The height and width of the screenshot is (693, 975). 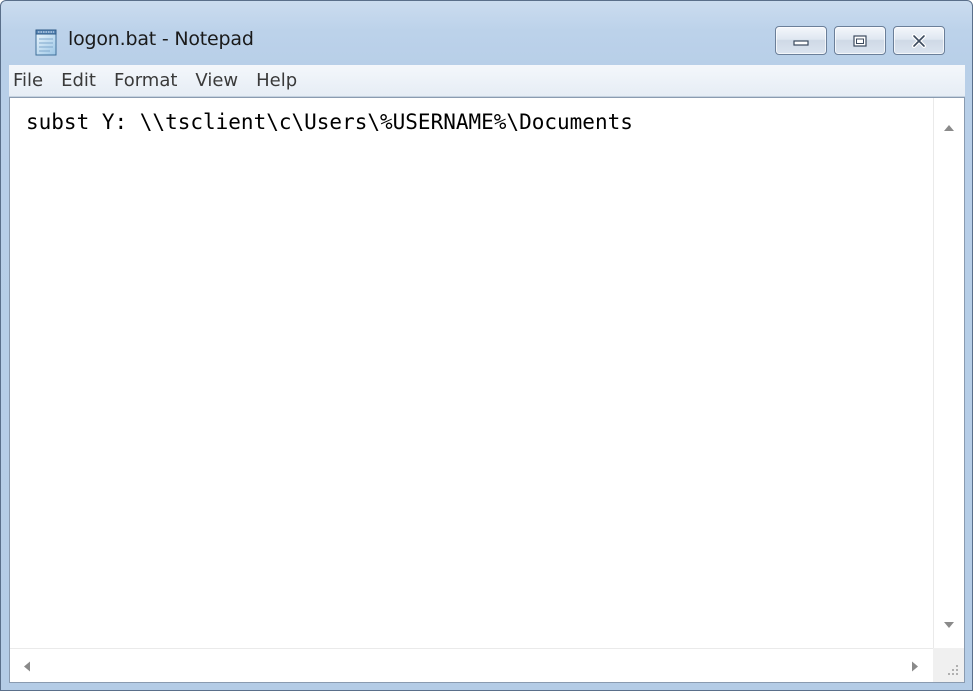 I want to click on vertical-scrollbar, so click(x=948, y=373).